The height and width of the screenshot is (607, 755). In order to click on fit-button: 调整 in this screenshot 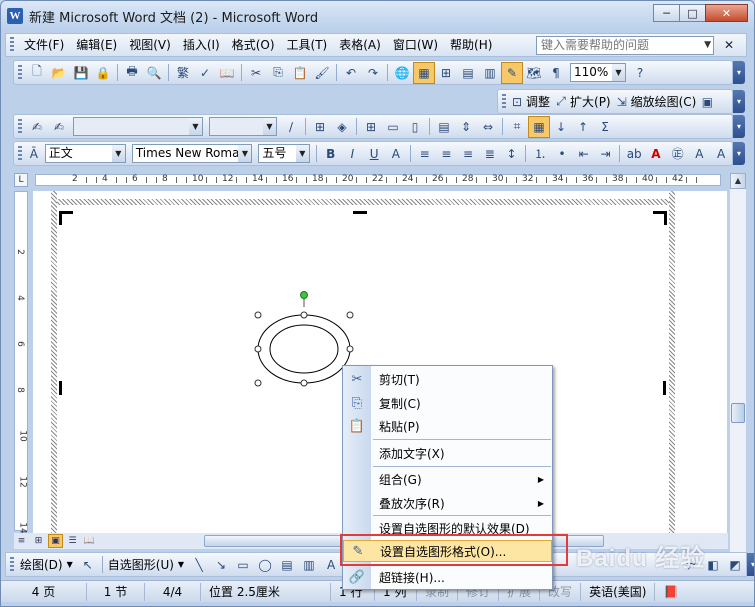, I will do `click(538, 101)`.